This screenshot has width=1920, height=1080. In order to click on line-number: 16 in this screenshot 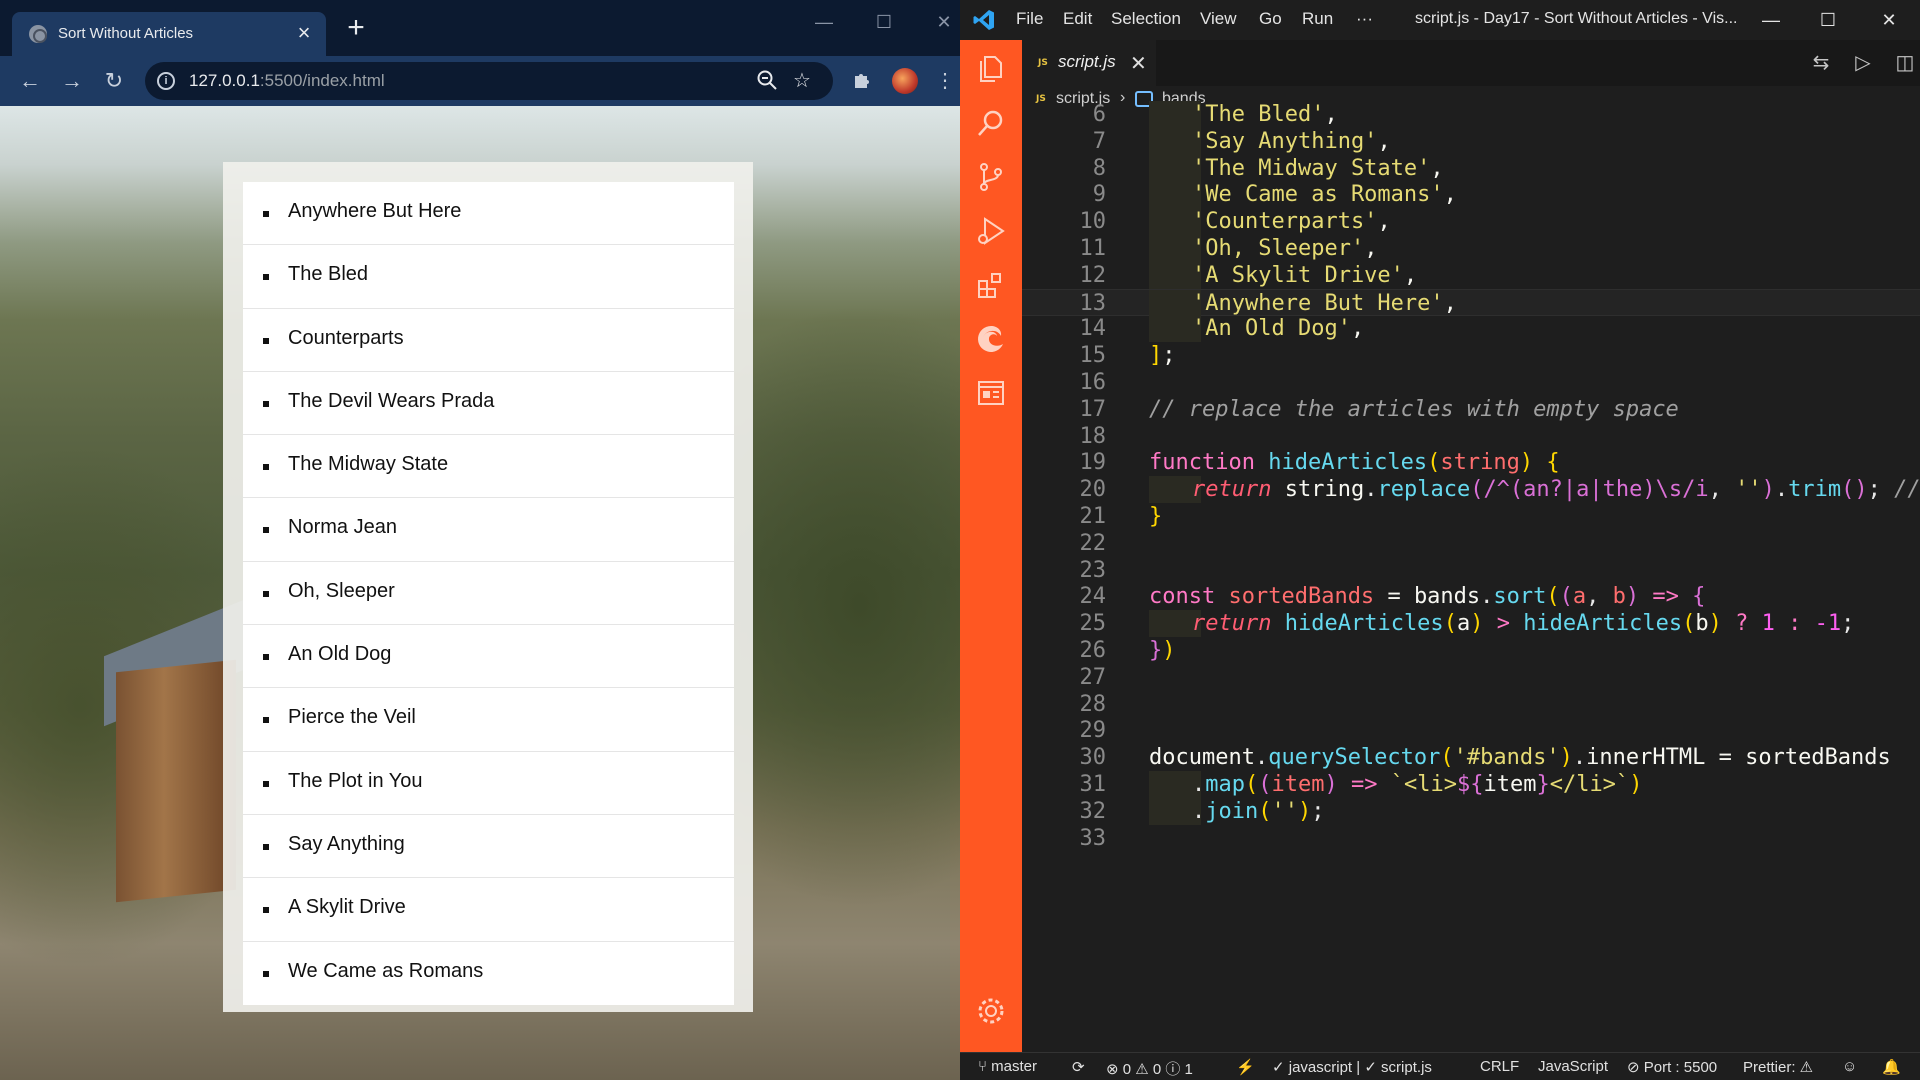, I will do `click(1093, 382)`.